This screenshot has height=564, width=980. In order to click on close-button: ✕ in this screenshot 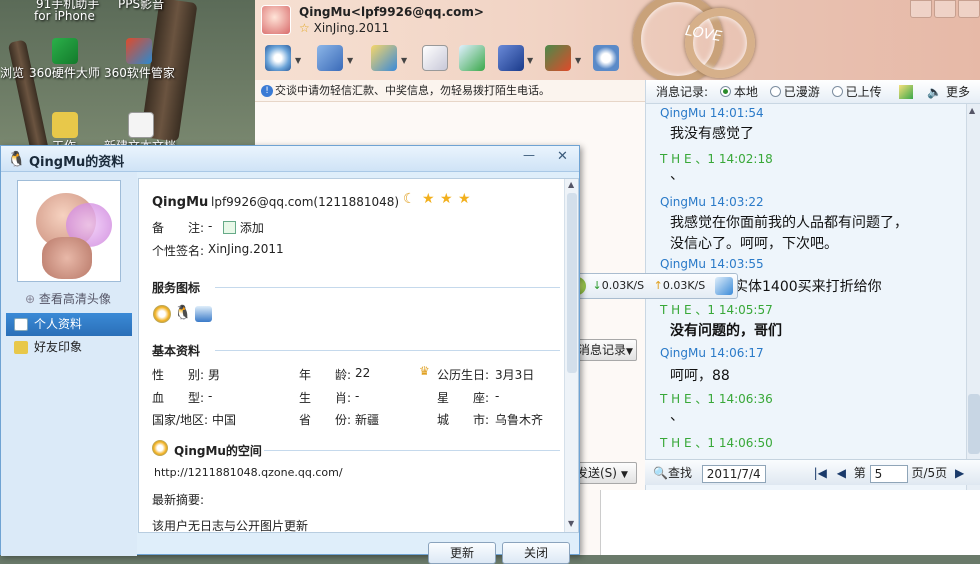, I will do `click(562, 156)`.